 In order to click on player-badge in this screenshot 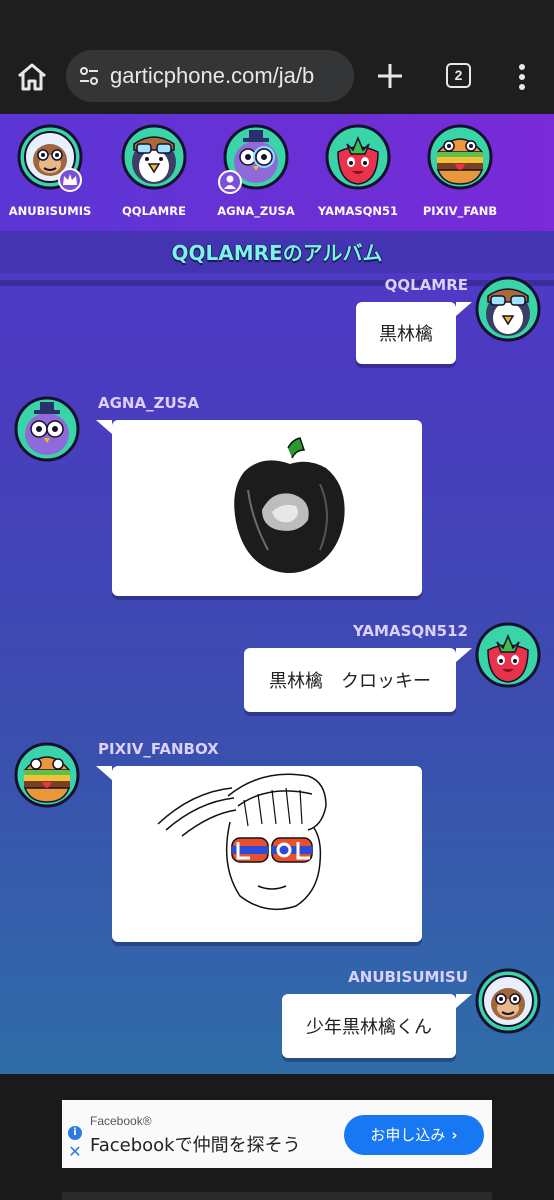, I will do `click(230, 182)`.